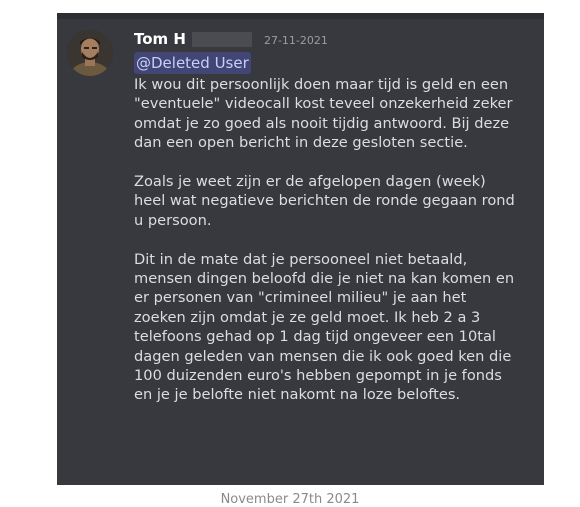 The image size is (580, 507). I want to click on image-caption: November 27th 2021, so click(290, 499).